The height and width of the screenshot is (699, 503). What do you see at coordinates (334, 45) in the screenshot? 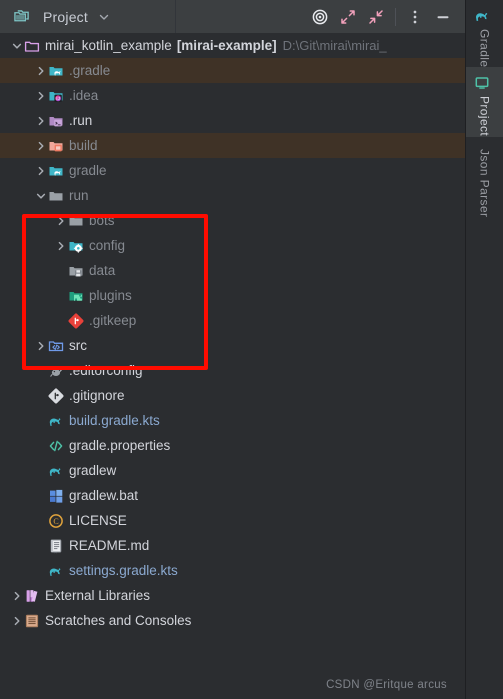
I see `root-project-path: D:\Git\mirai\mirai_` at bounding box center [334, 45].